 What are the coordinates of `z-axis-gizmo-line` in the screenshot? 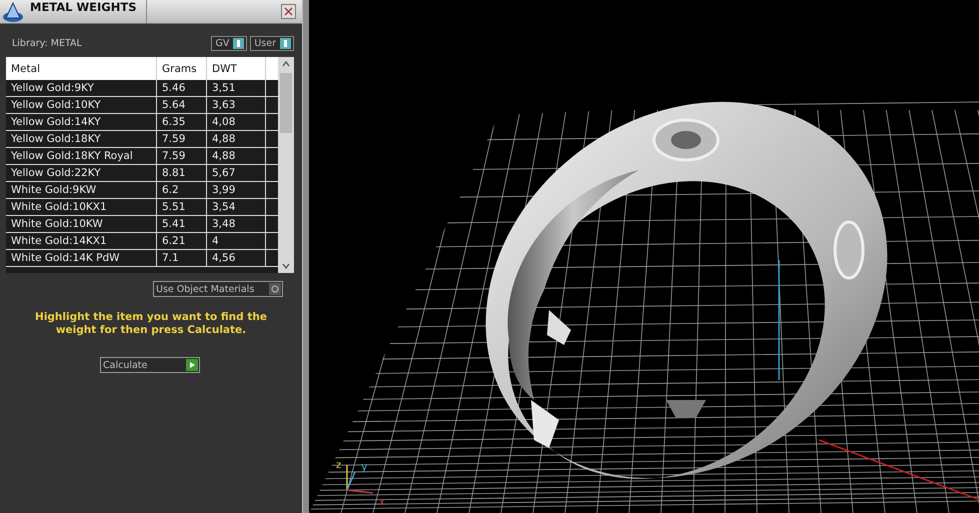 It's located at (347, 477).